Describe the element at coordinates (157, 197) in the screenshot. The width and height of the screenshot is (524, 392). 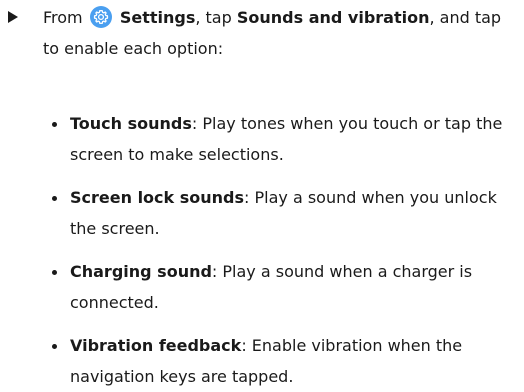
I see `option-name: Screen lock sounds` at that location.